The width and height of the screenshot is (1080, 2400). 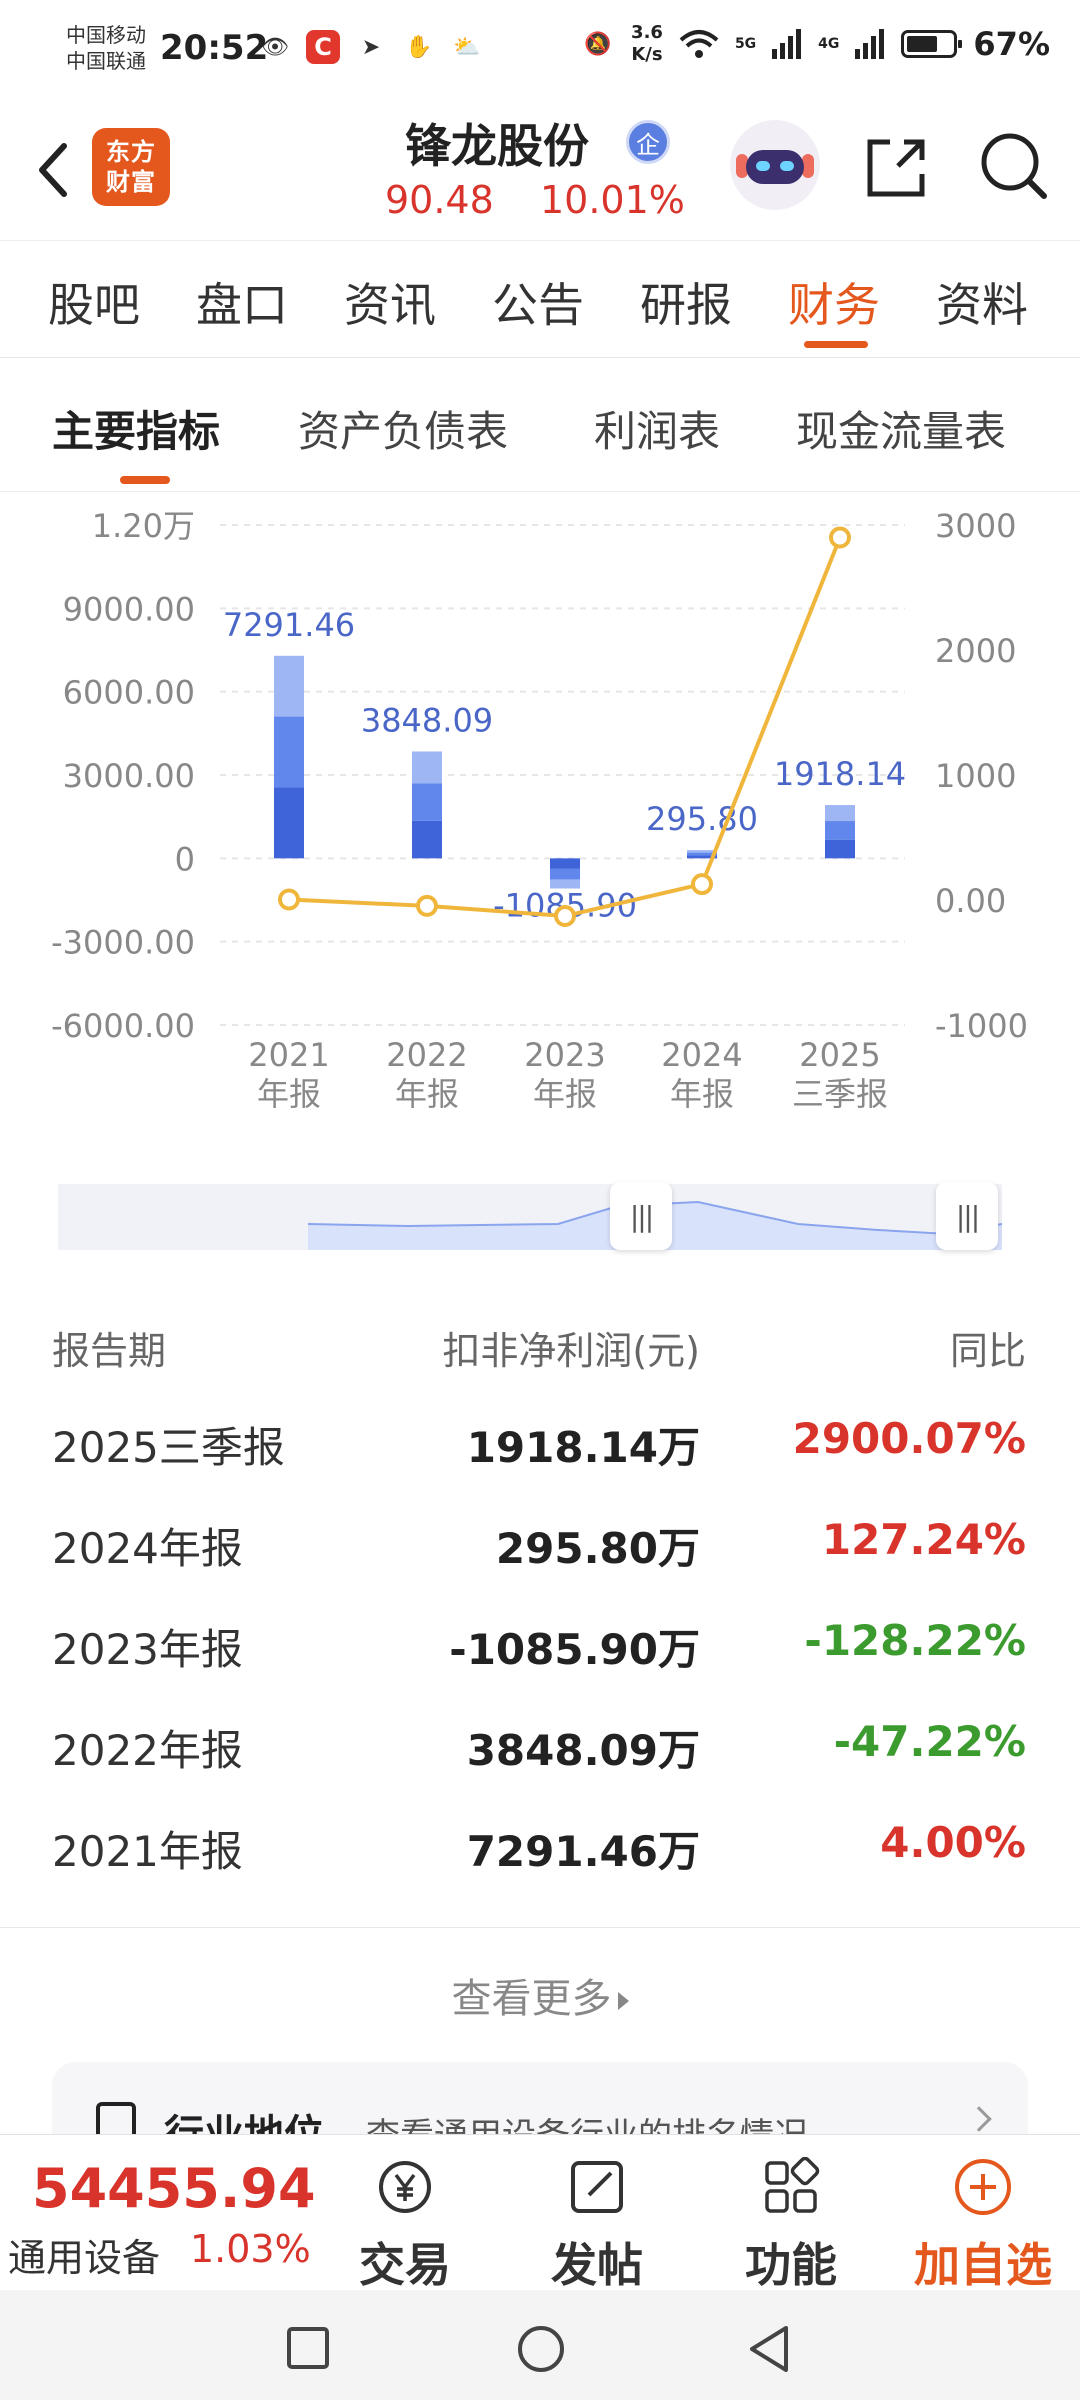 I want to click on col-yoy: 同比, so click(x=987, y=1351).